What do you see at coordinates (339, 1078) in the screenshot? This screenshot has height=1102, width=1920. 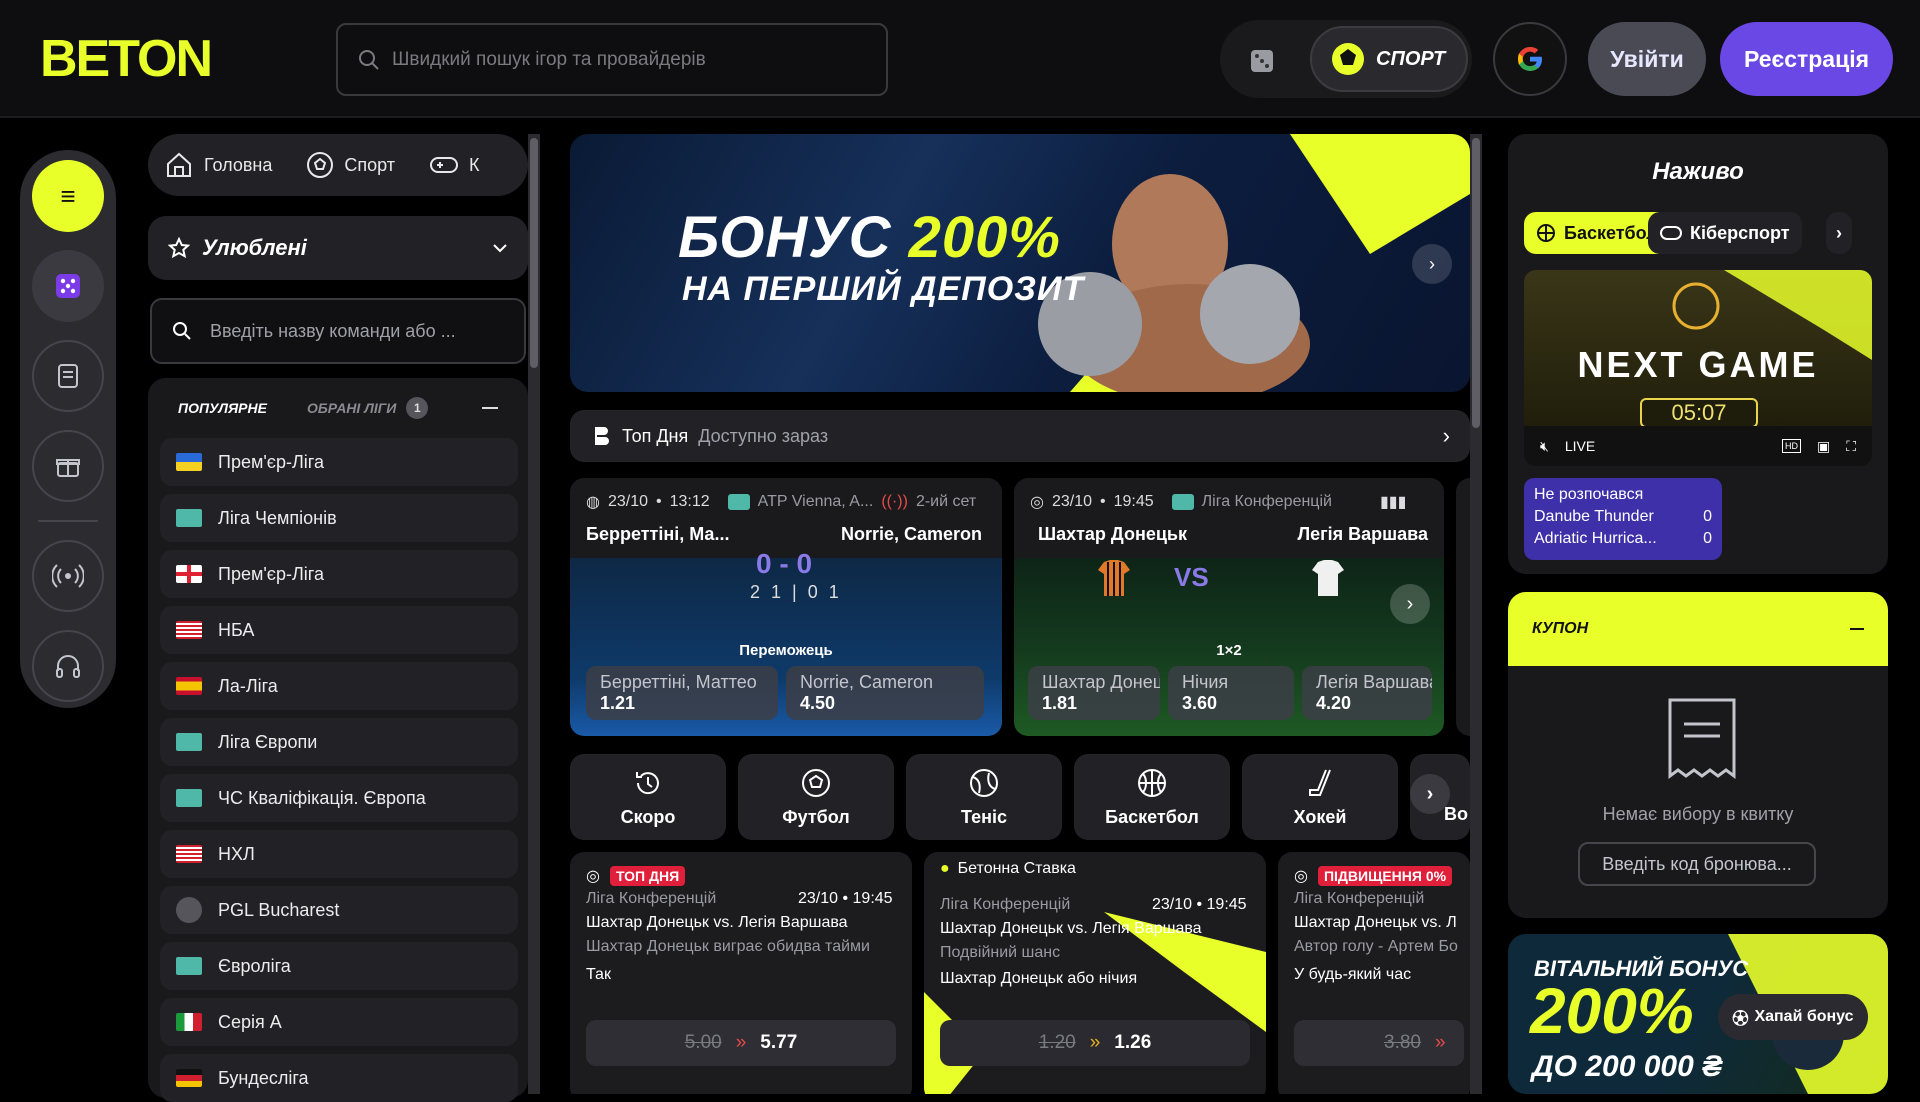 I see `league-item: Бундесліга` at bounding box center [339, 1078].